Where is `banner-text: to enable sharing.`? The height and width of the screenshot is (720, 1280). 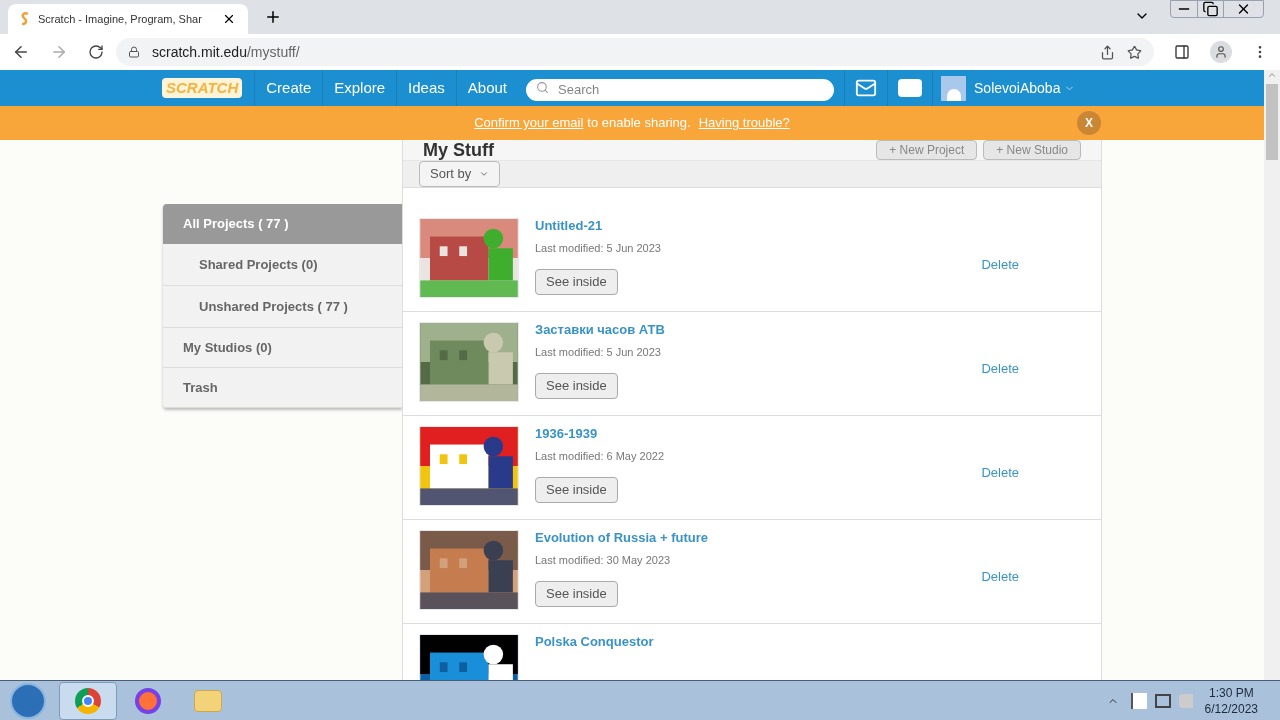
banner-text: to enable sharing. is located at coordinates (639, 123).